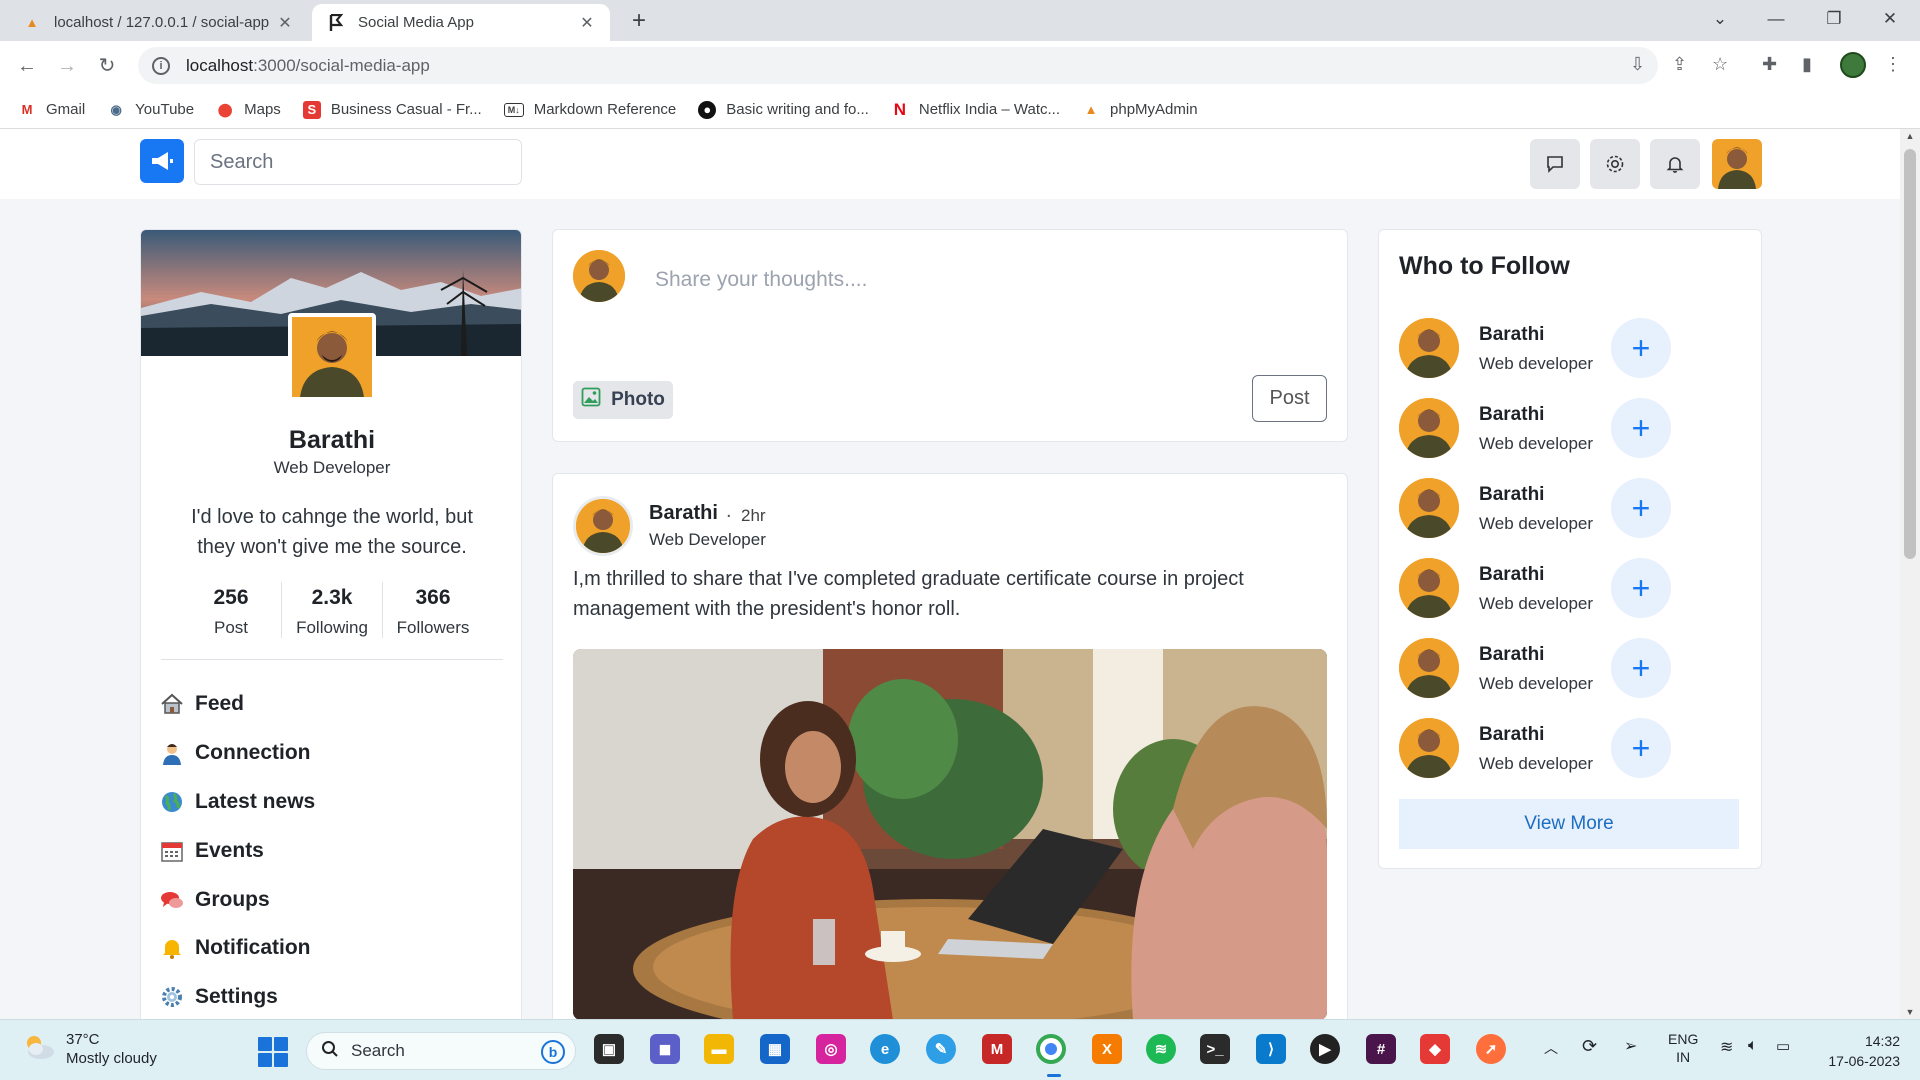  Describe the element at coordinates (1910, 1012) in the screenshot. I see `scroll-down-icon: ▼` at that location.